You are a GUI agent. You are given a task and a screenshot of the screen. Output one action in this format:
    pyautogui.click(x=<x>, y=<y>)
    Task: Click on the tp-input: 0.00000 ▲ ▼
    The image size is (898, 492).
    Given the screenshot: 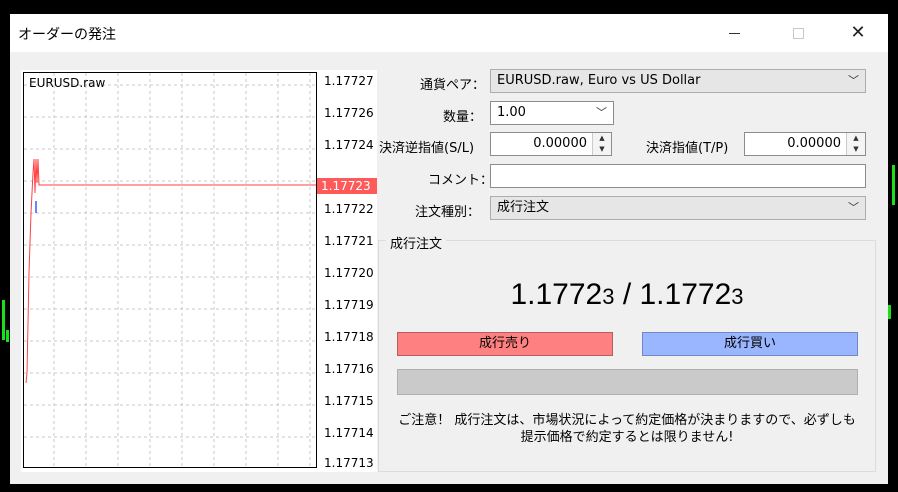 What is the action you would take?
    pyautogui.click(x=805, y=144)
    